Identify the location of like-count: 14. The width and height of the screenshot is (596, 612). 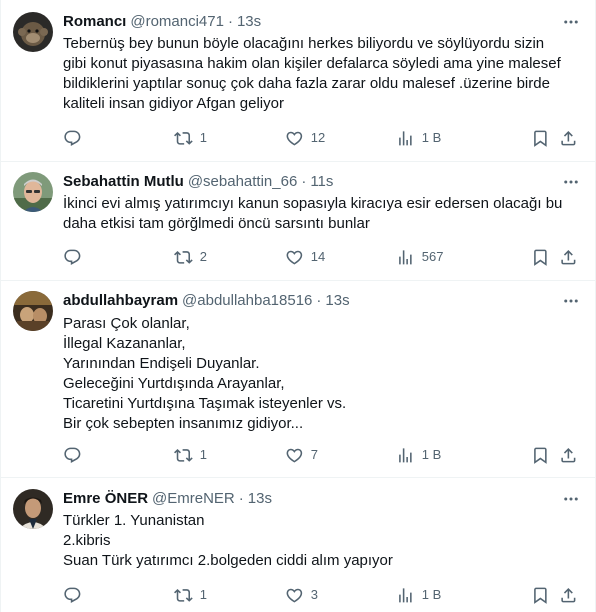
(318, 256).